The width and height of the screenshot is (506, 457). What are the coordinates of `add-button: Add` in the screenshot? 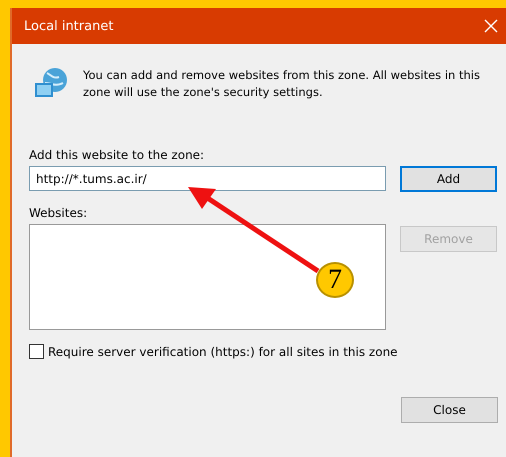 It's located at (448, 179).